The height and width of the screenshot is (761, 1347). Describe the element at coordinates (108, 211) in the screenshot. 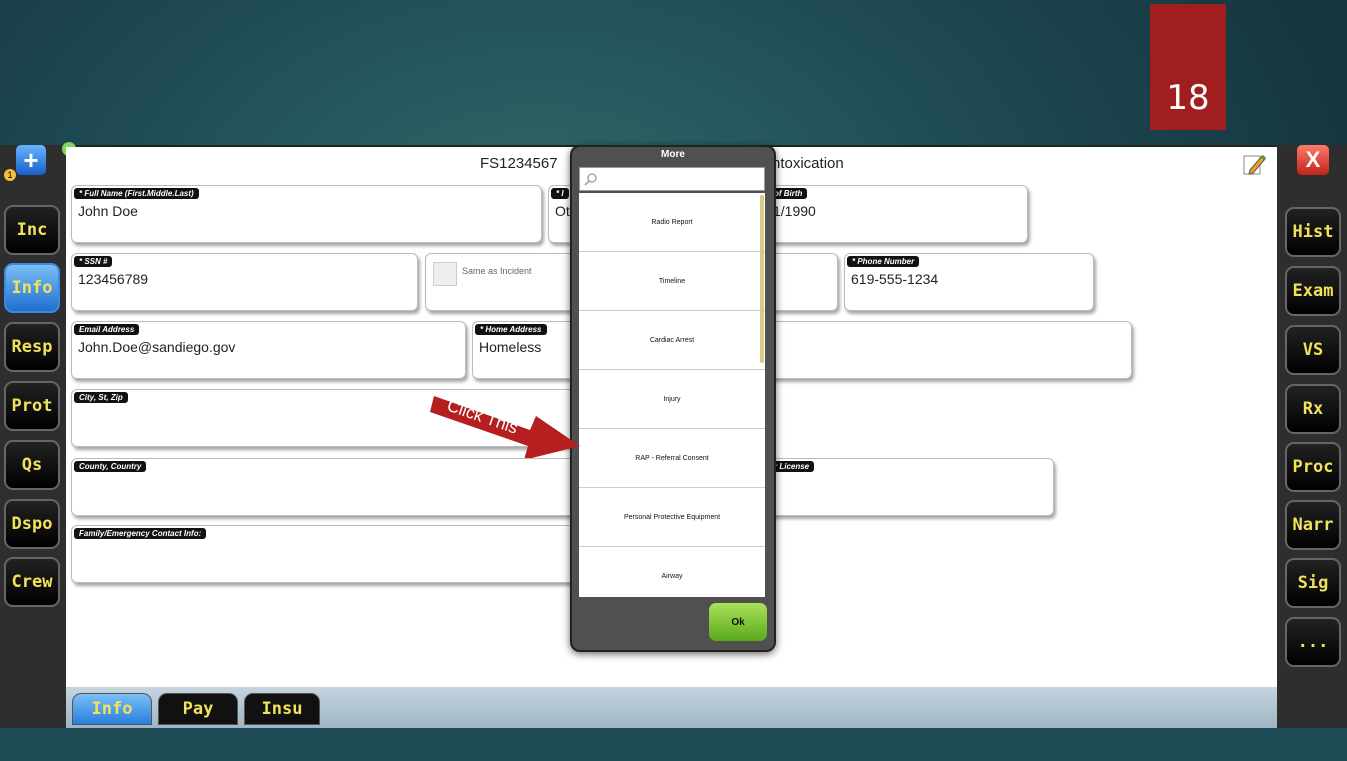

I see `field-value: John Doe` at that location.